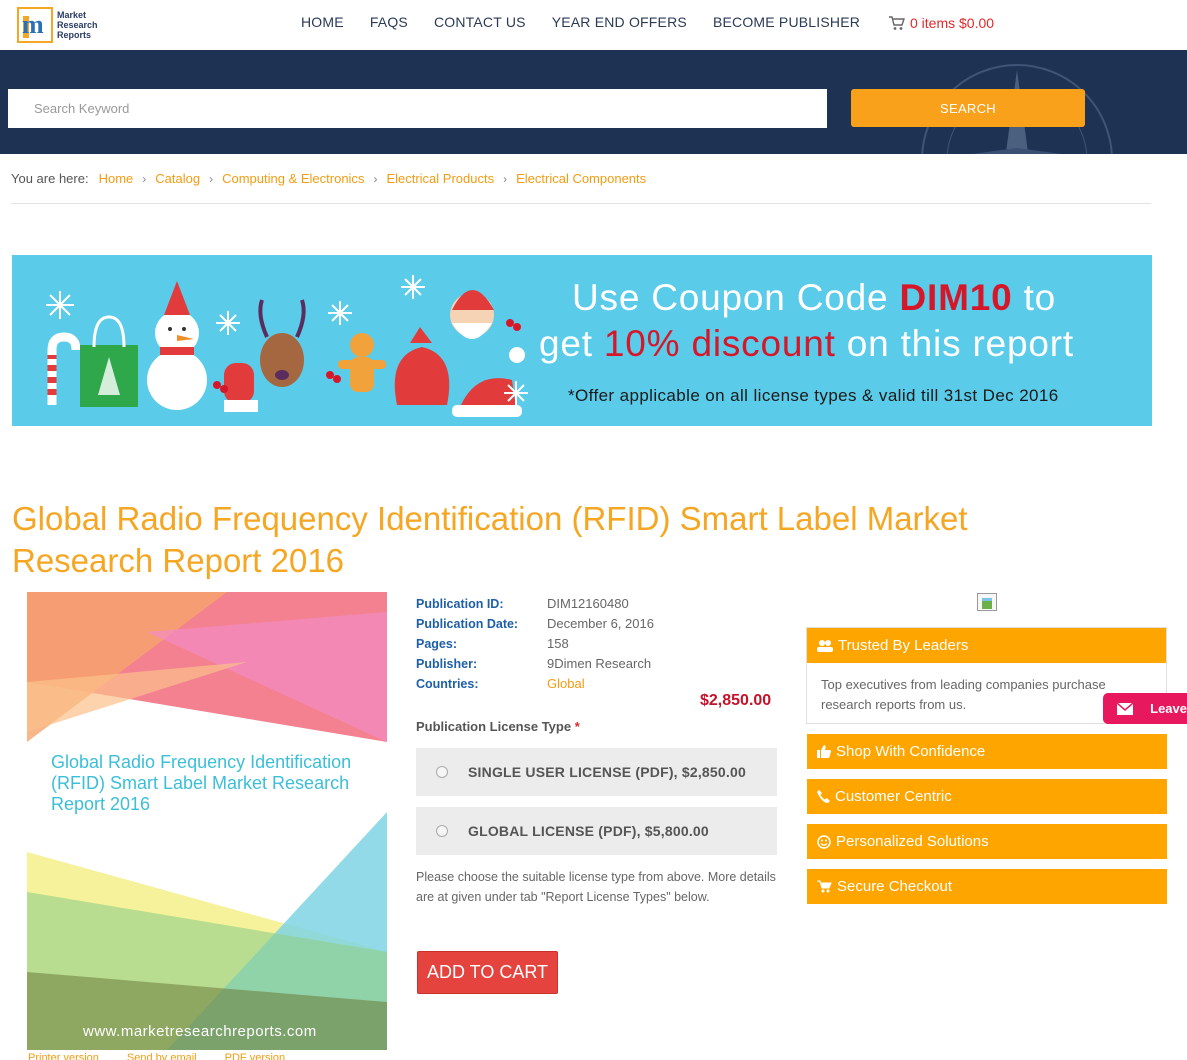 The width and height of the screenshot is (1187, 1060). I want to click on breadcrumb-catalog: Catalog, so click(177, 178).